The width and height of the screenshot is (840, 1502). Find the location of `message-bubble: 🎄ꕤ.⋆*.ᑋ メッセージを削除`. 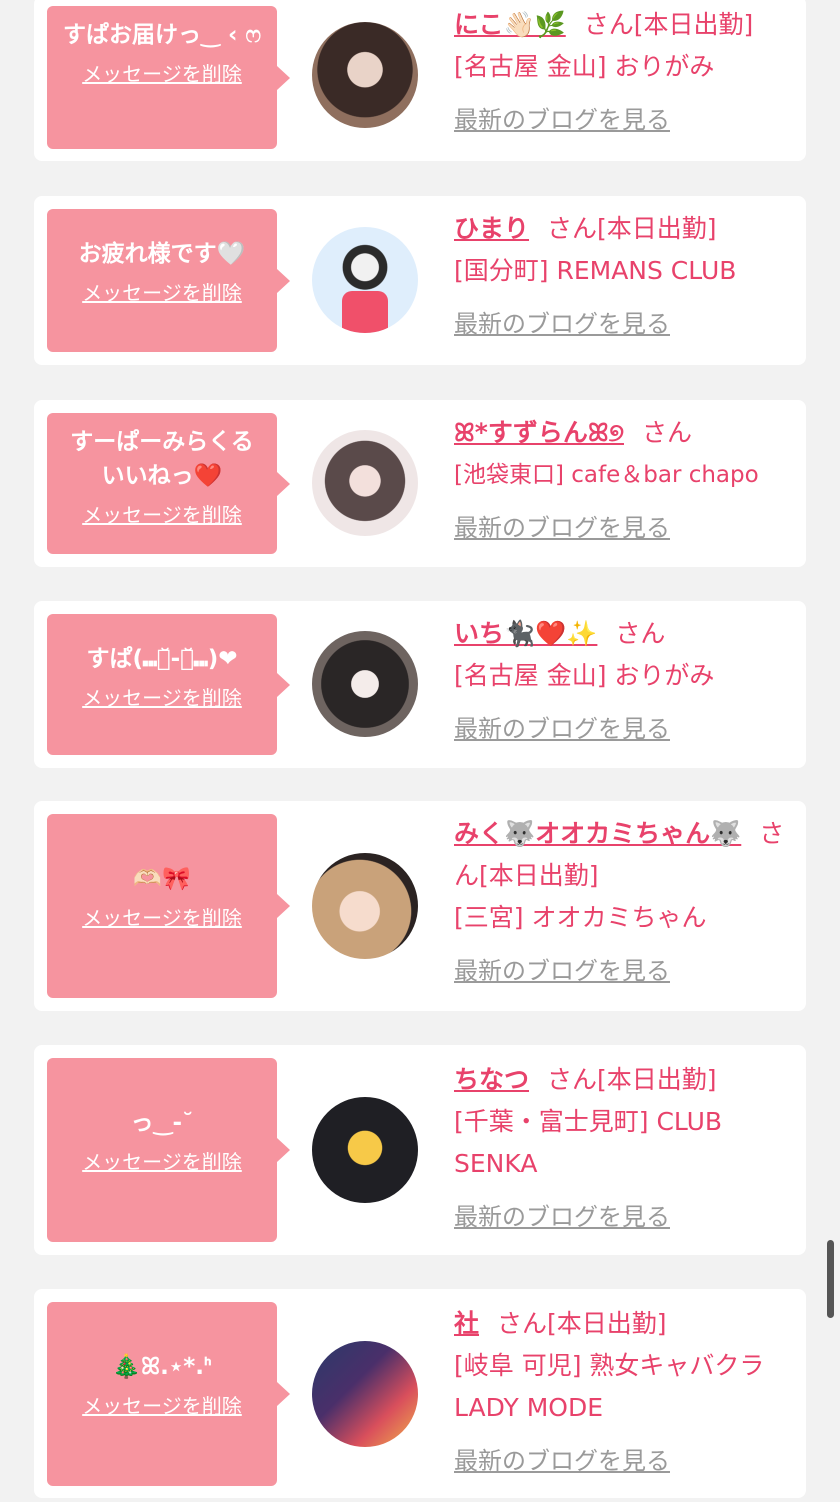

message-bubble: 🎄ꕤ.⋆*.ᑋ メッセージを削除 is located at coordinates (168, 1394).